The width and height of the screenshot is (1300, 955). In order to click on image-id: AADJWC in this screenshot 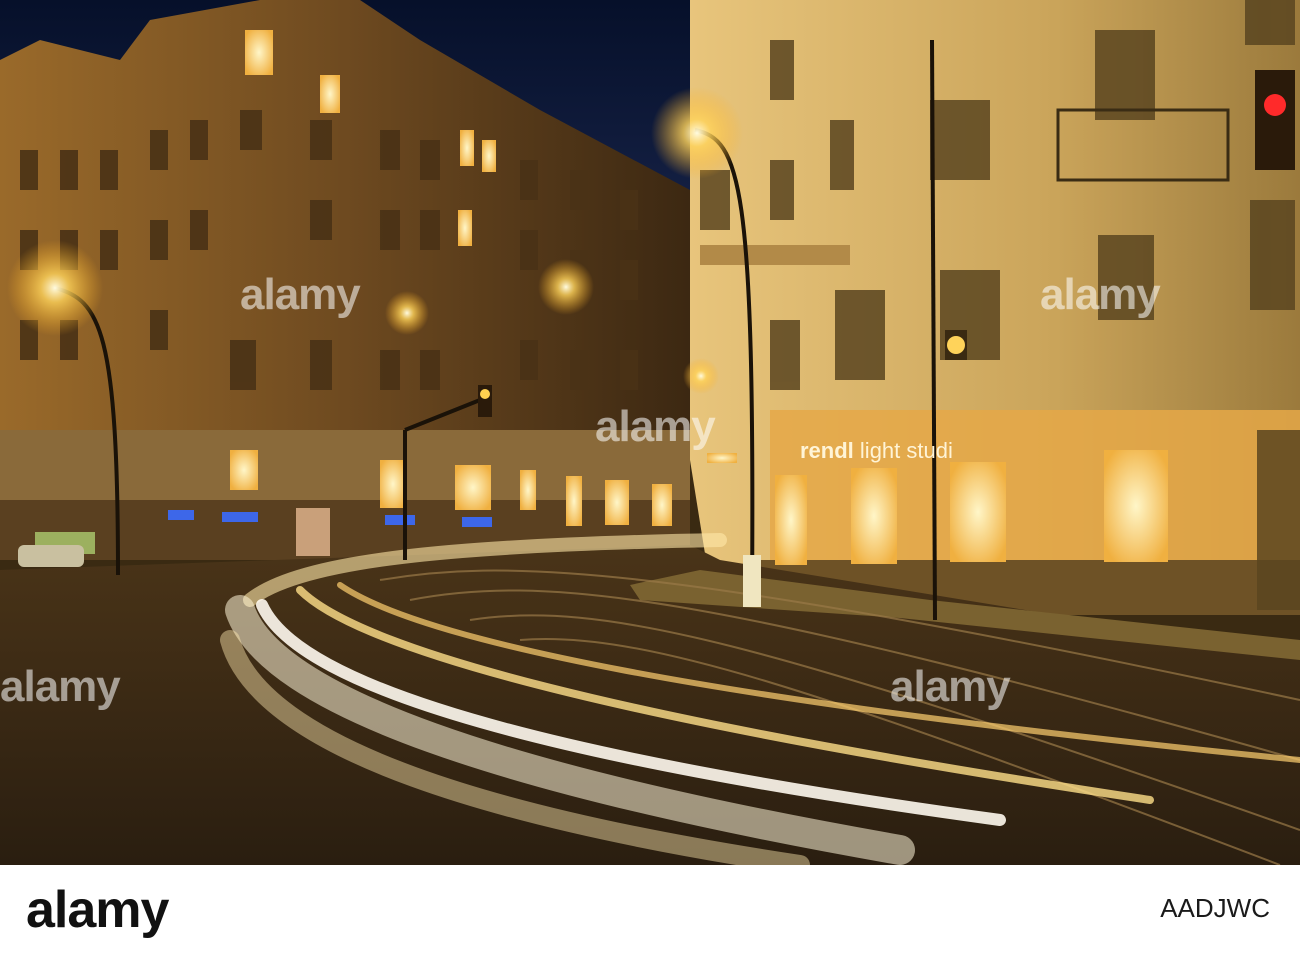, I will do `click(1215, 908)`.